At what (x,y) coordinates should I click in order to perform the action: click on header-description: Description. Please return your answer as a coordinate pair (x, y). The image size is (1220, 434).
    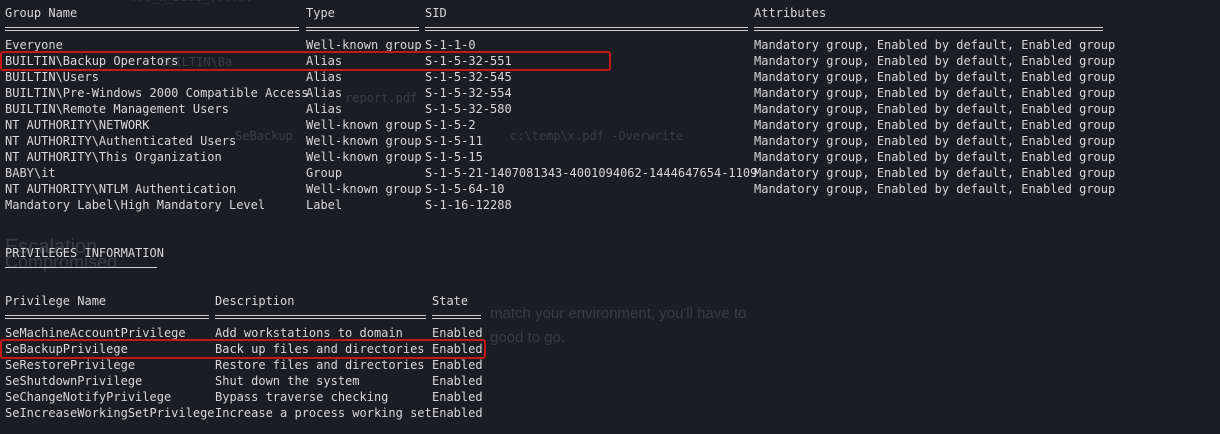
    Looking at the image, I should click on (255, 301).